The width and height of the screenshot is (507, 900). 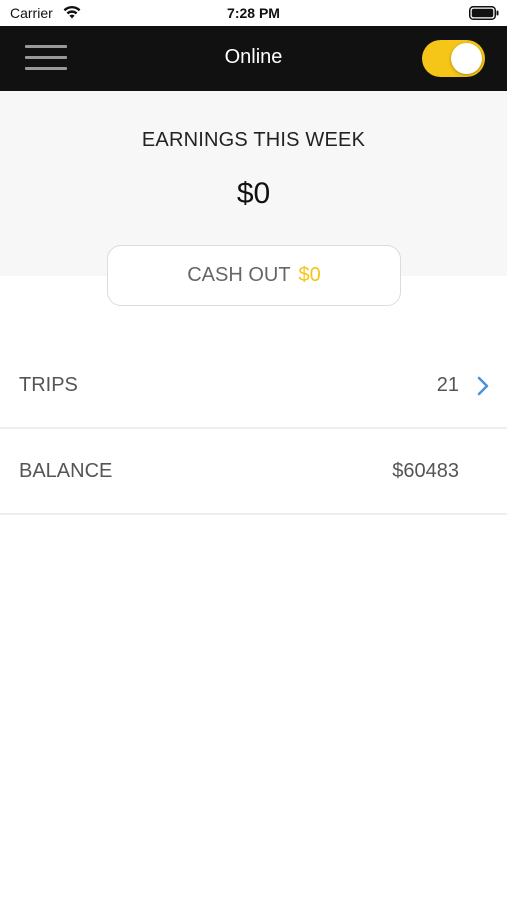 I want to click on trips-row: TRIPS 21, so click(x=253, y=386).